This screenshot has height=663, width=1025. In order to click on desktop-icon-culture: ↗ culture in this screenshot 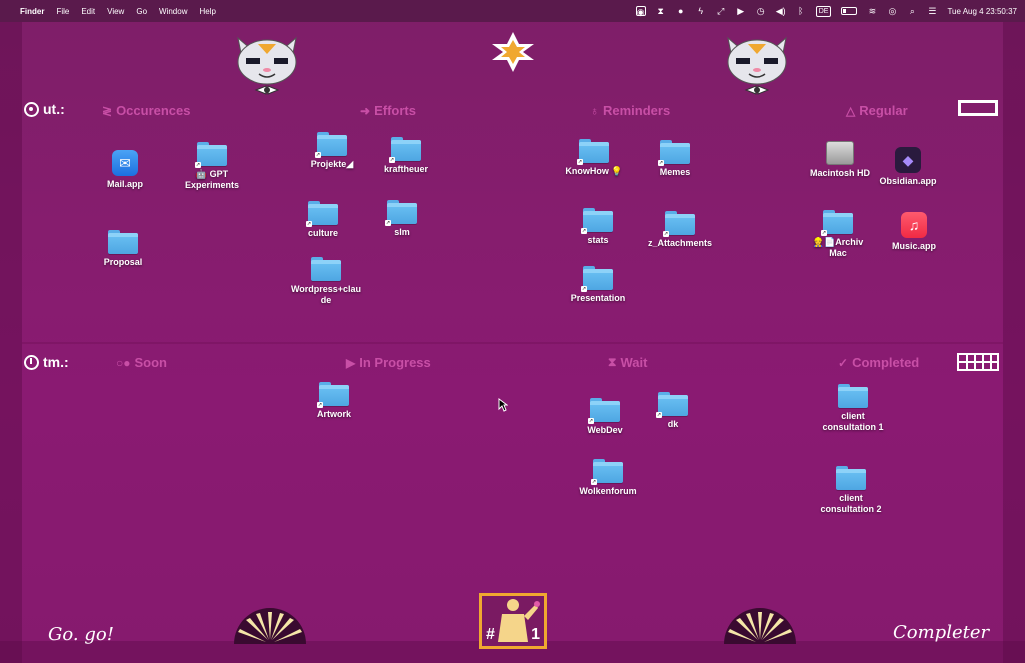, I will do `click(323, 220)`.